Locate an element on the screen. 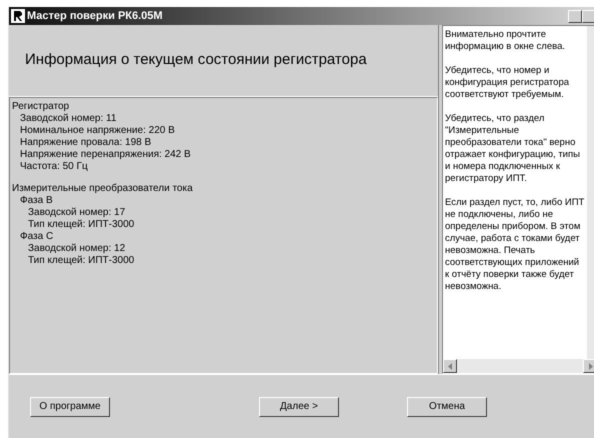 Image resolution: width=594 pixels, height=438 pixels. tree-item: Регистратор is located at coordinates (41, 107).